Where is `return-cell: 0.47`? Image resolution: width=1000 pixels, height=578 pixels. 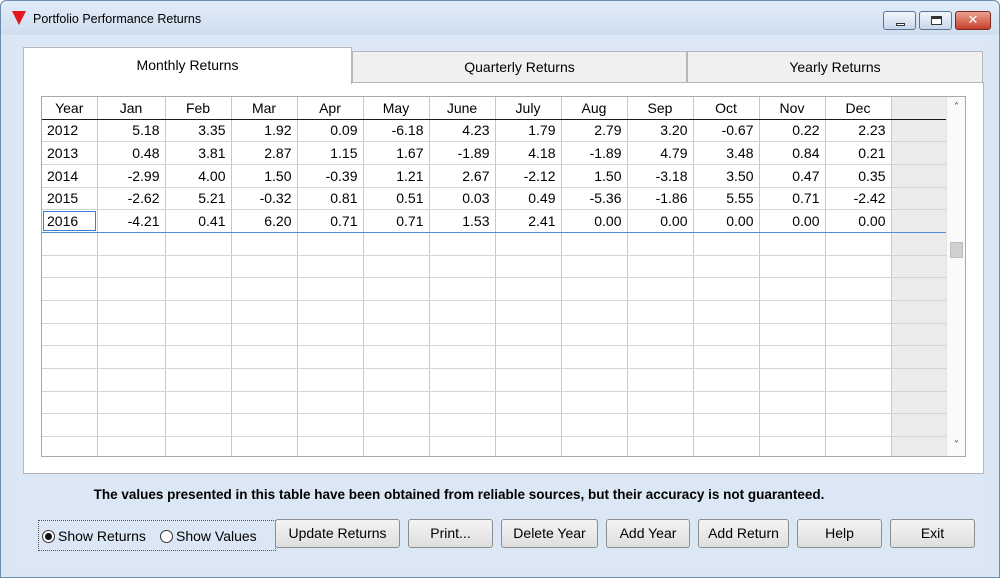 return-cell: 0.47 is located at coordinates (792, 176).